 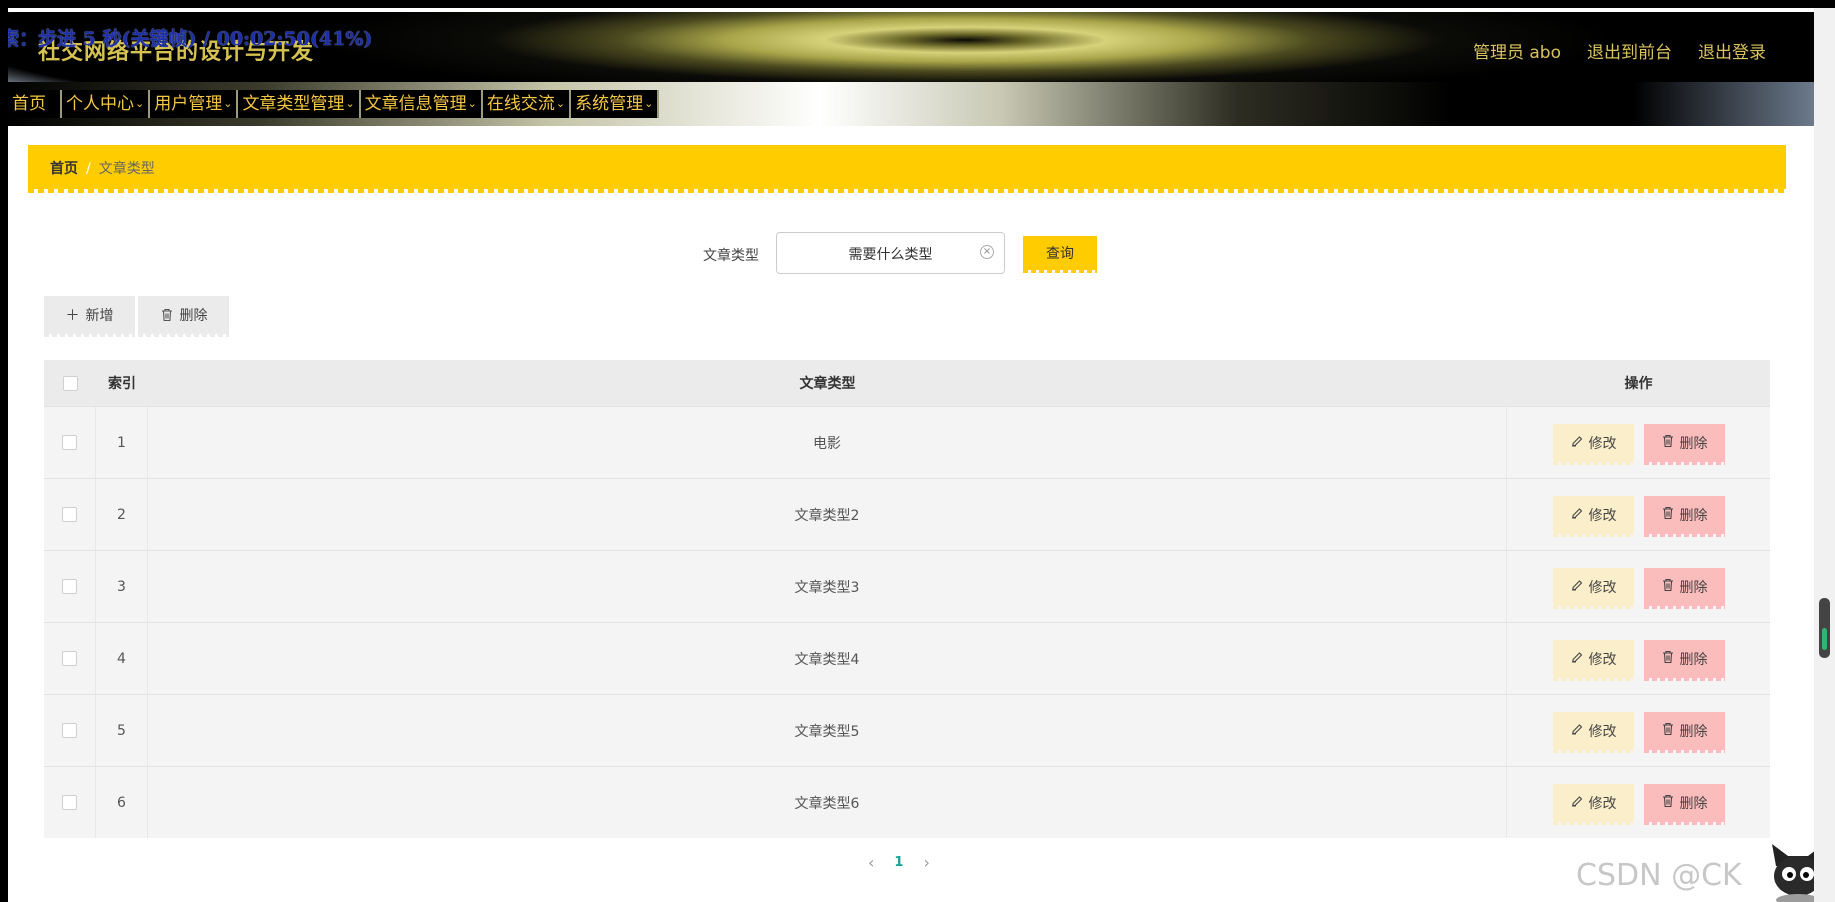 I want to click on user-links: 管理员 abo 退出到前台 退出登录, so click(x=1606, y=50).